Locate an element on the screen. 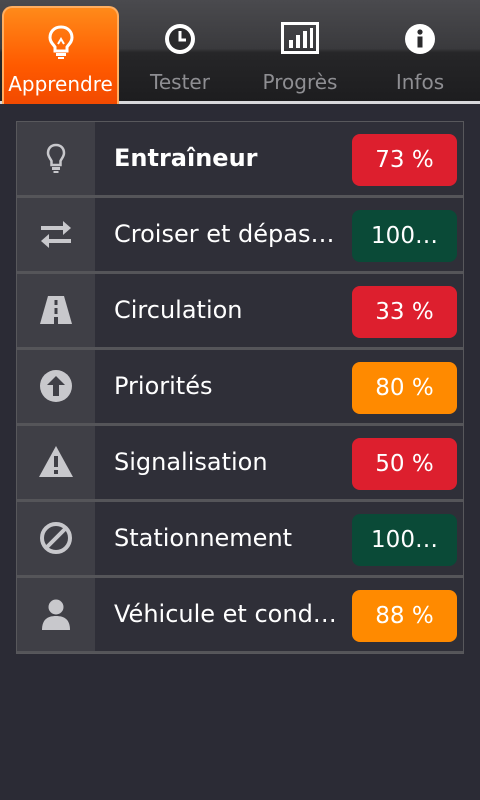 This screenshot has height=800, width=480. category-label: Signalisation is located at coordinates (191, 462).